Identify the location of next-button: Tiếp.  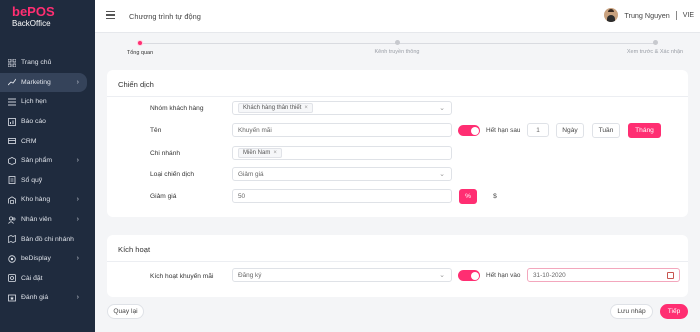
(674, 311).